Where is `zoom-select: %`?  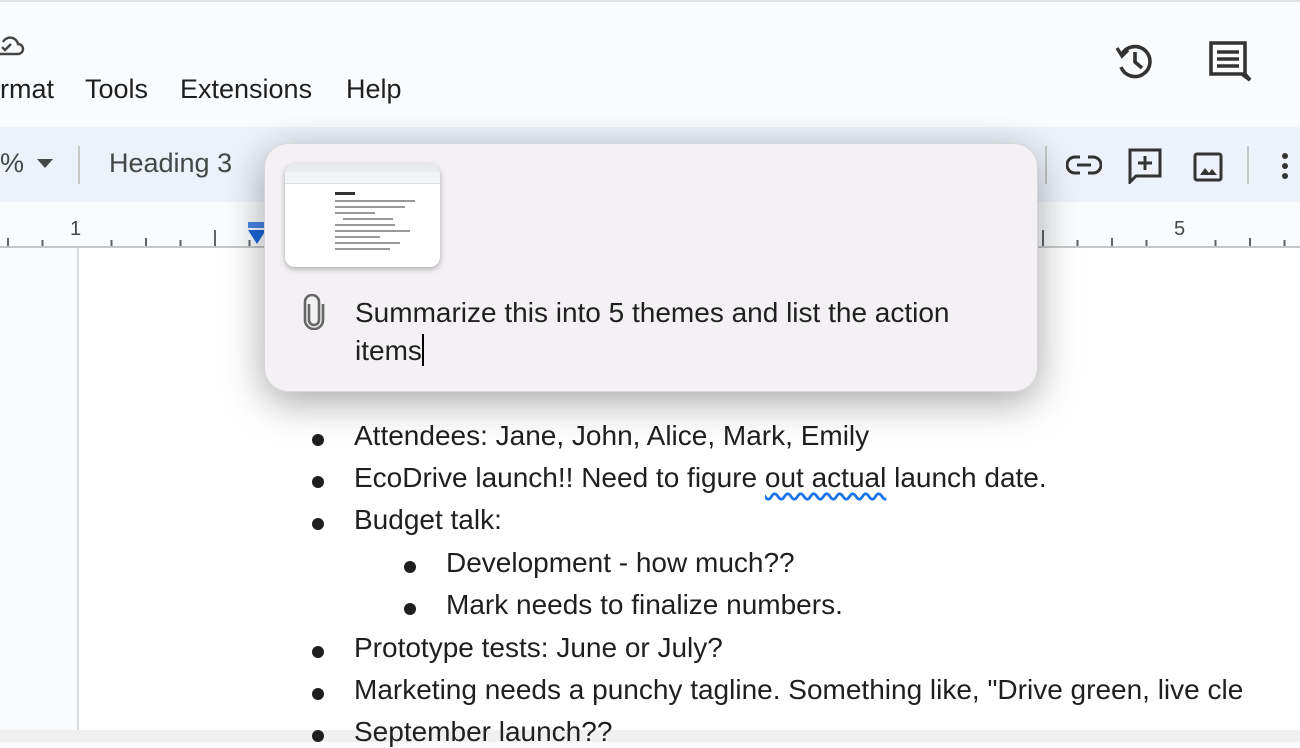
zoom-select: % is located at coordinates (12, 163).